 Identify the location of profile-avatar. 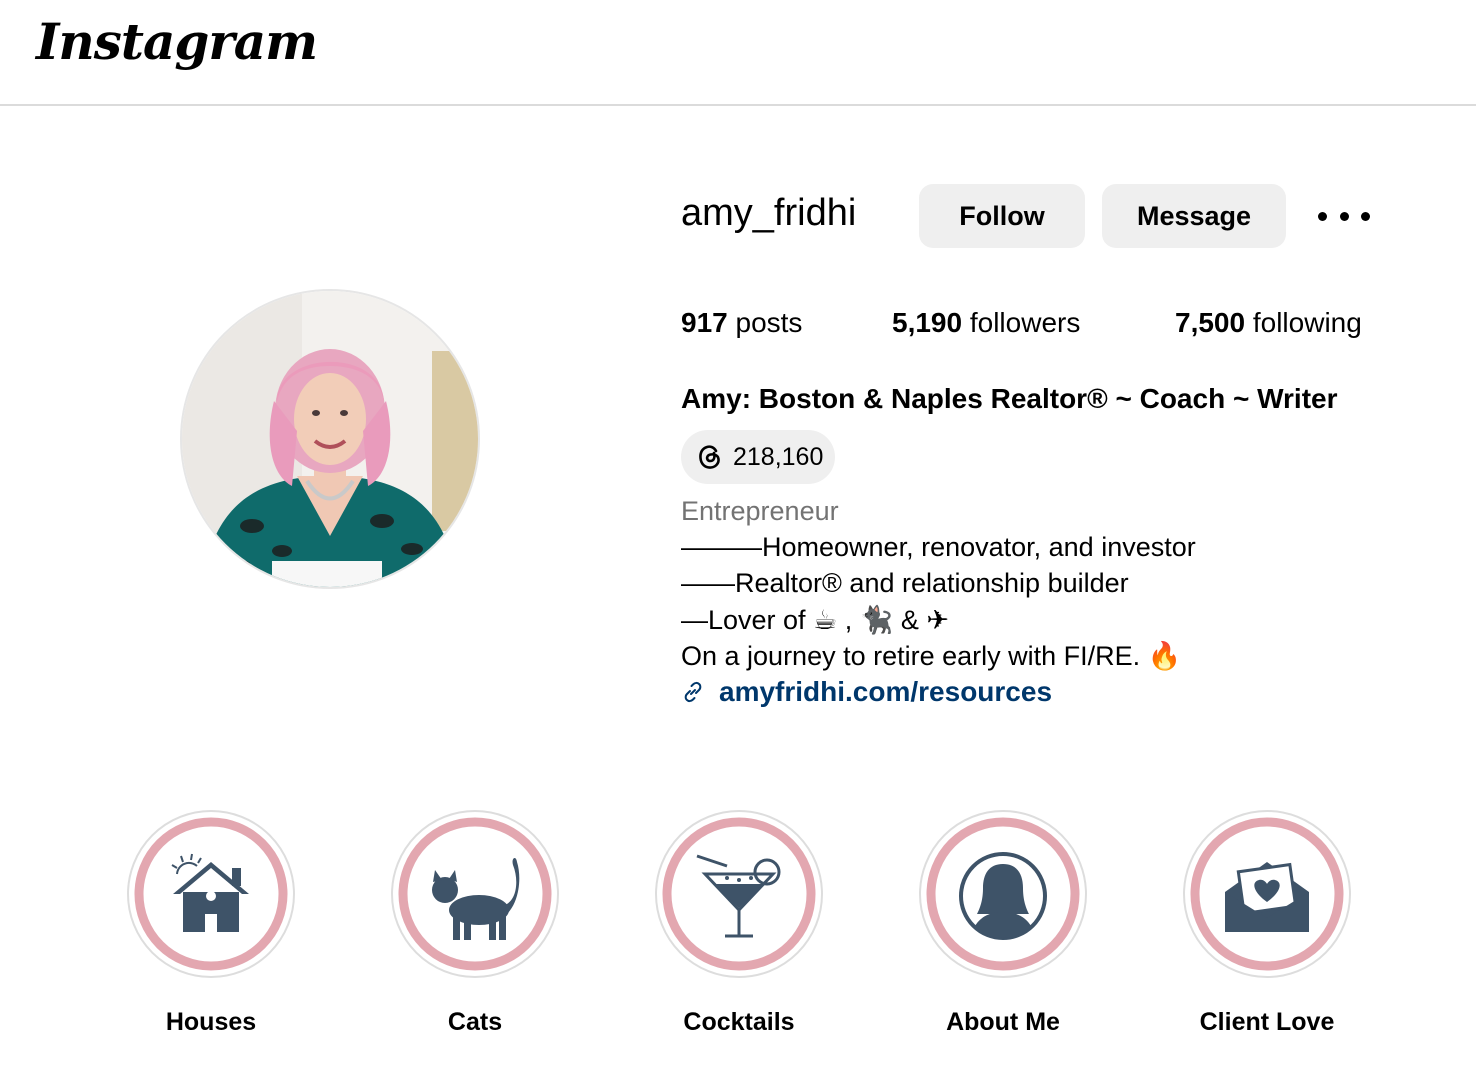
(330, 439).